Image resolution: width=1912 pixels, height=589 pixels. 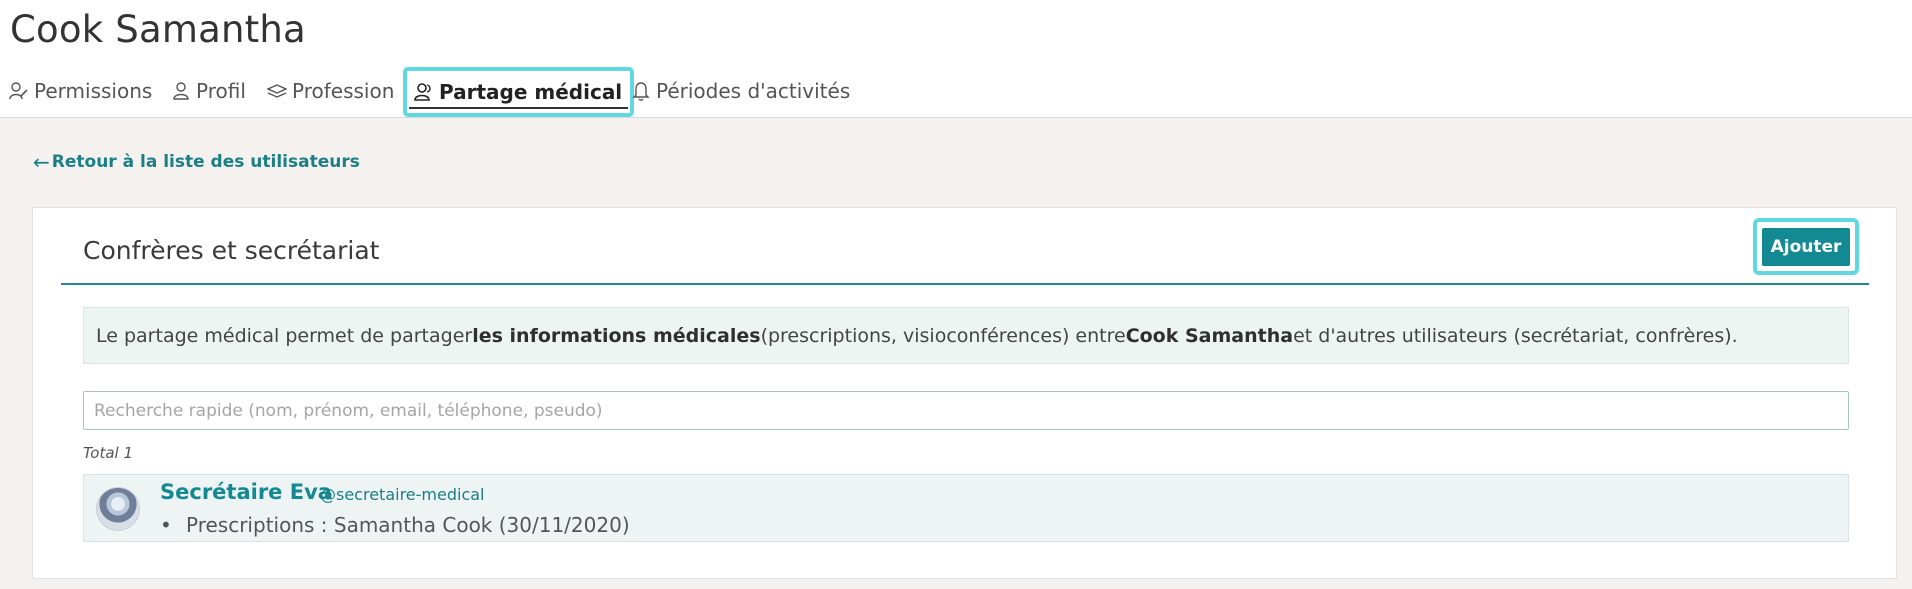 What do you see at coordinates (19, 91) in the screenshot?
I see `user-edit-icon` at bounding box center [19, 91].